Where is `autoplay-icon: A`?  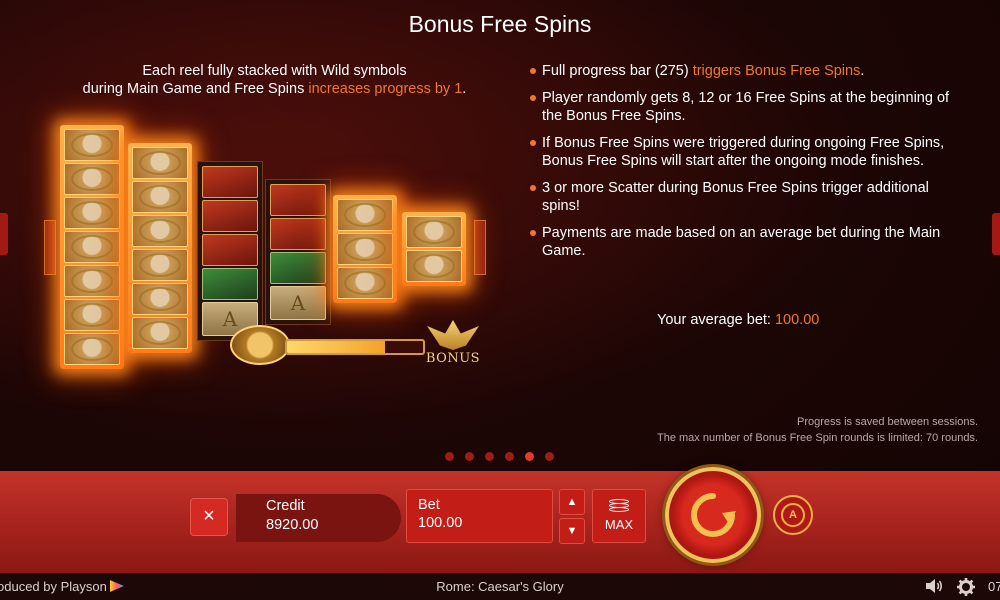 autoplay-icon: A is located at coordinates (793, 515).